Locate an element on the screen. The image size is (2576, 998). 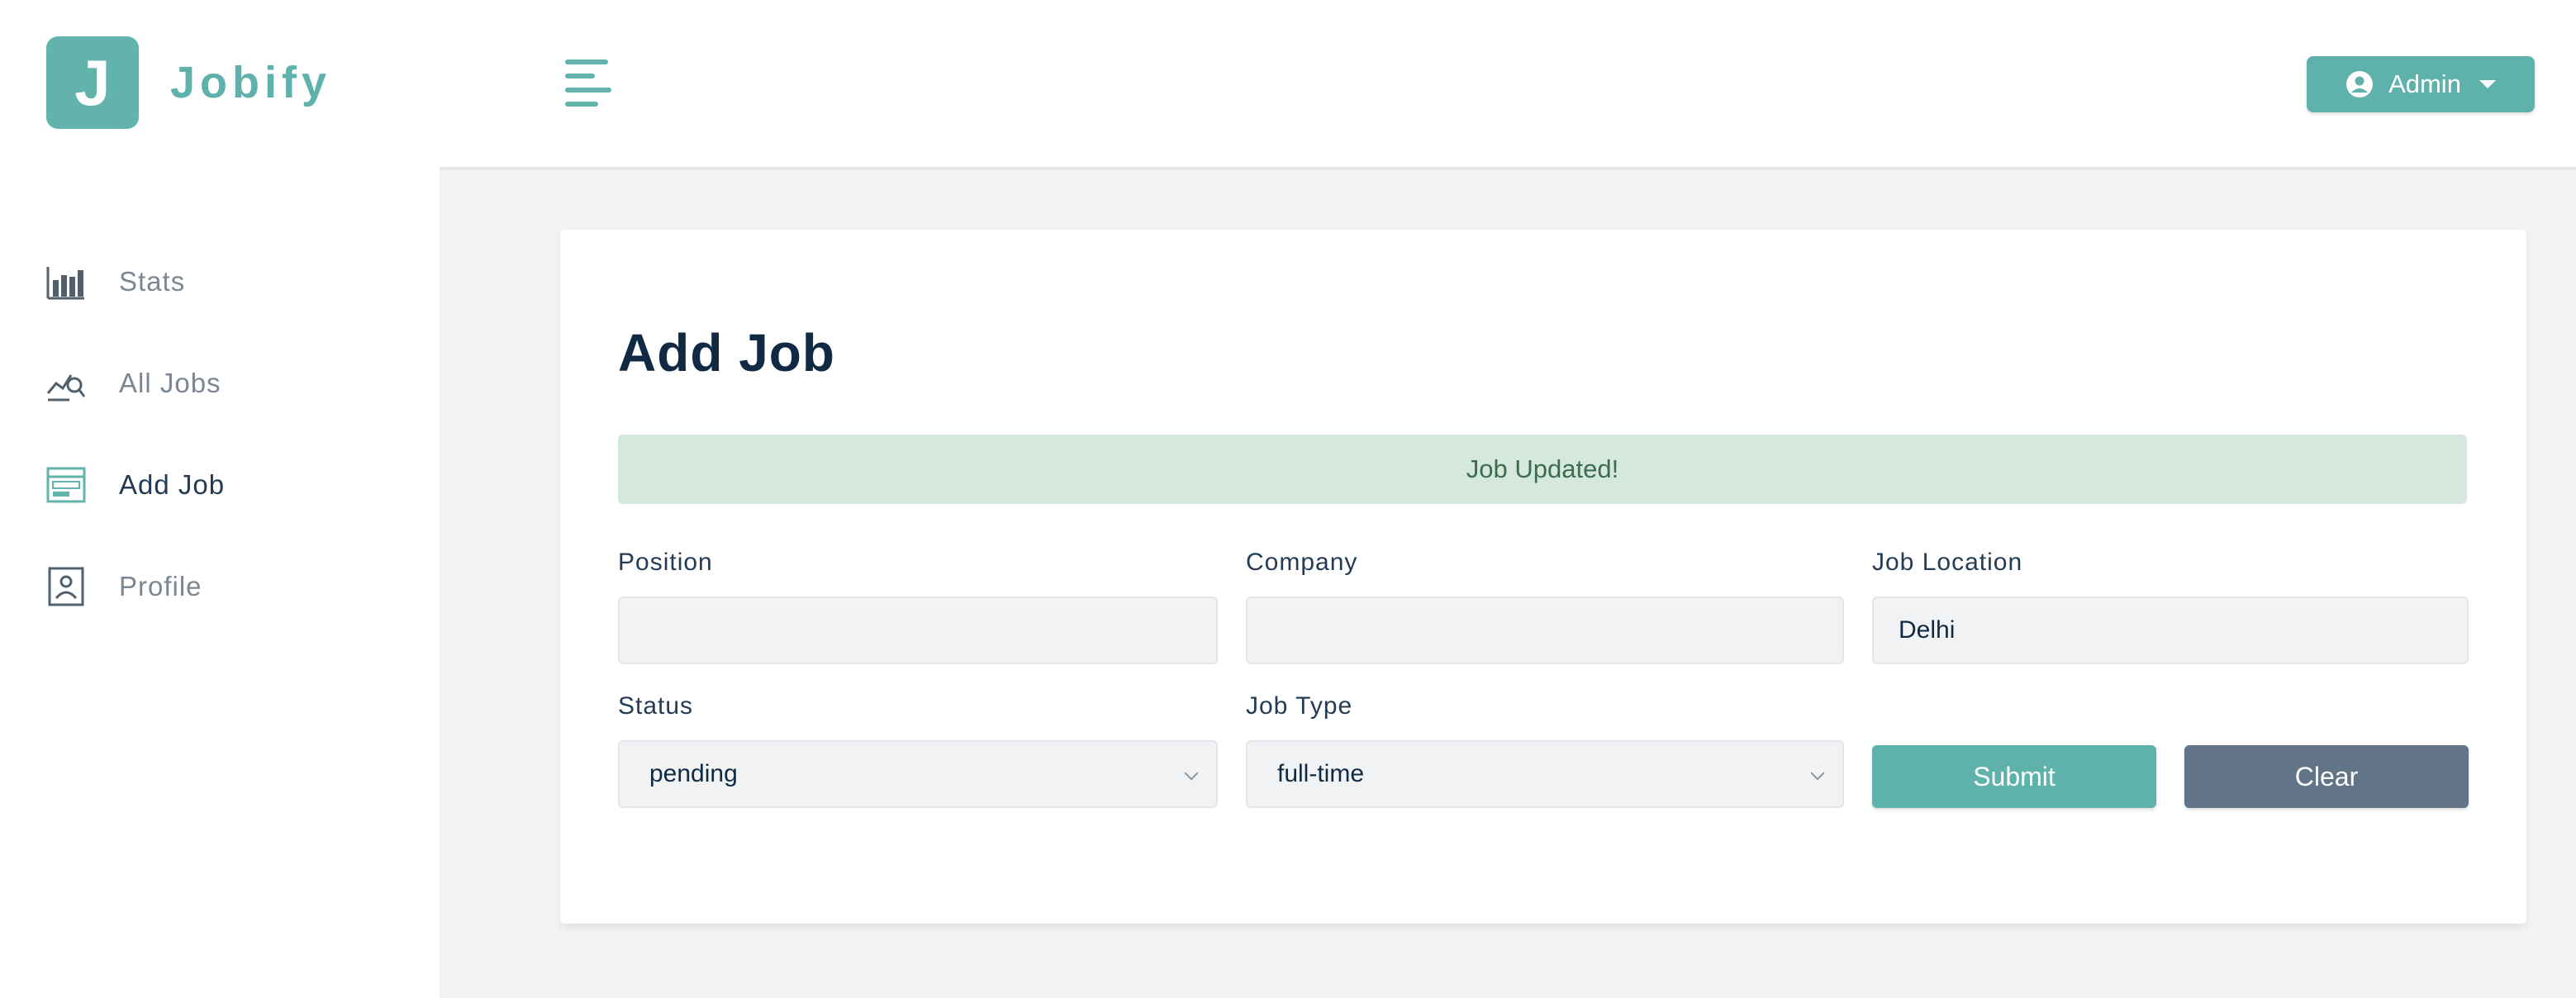
sidebar-item-add-job: Add Job is located at coordinates (134, 485).